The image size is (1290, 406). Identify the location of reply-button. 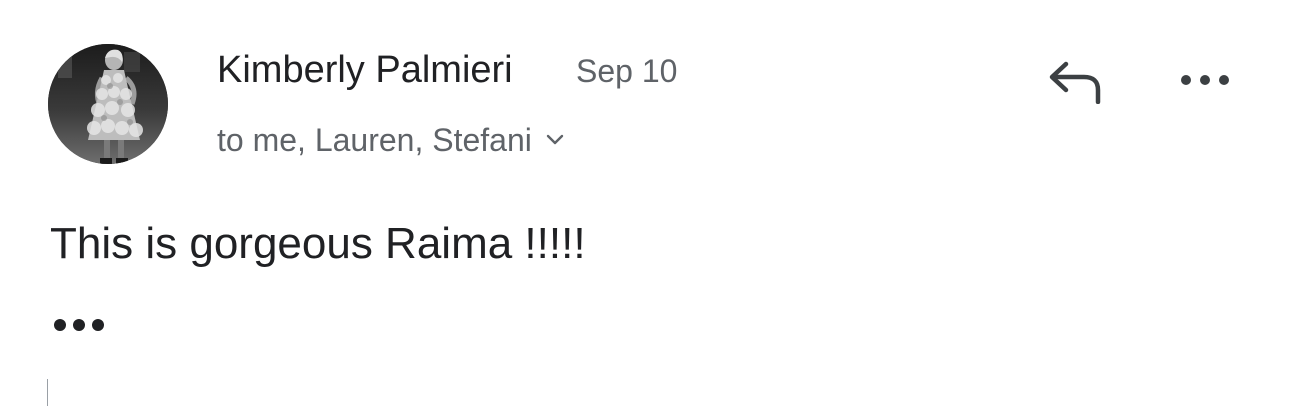
(1074, 81).